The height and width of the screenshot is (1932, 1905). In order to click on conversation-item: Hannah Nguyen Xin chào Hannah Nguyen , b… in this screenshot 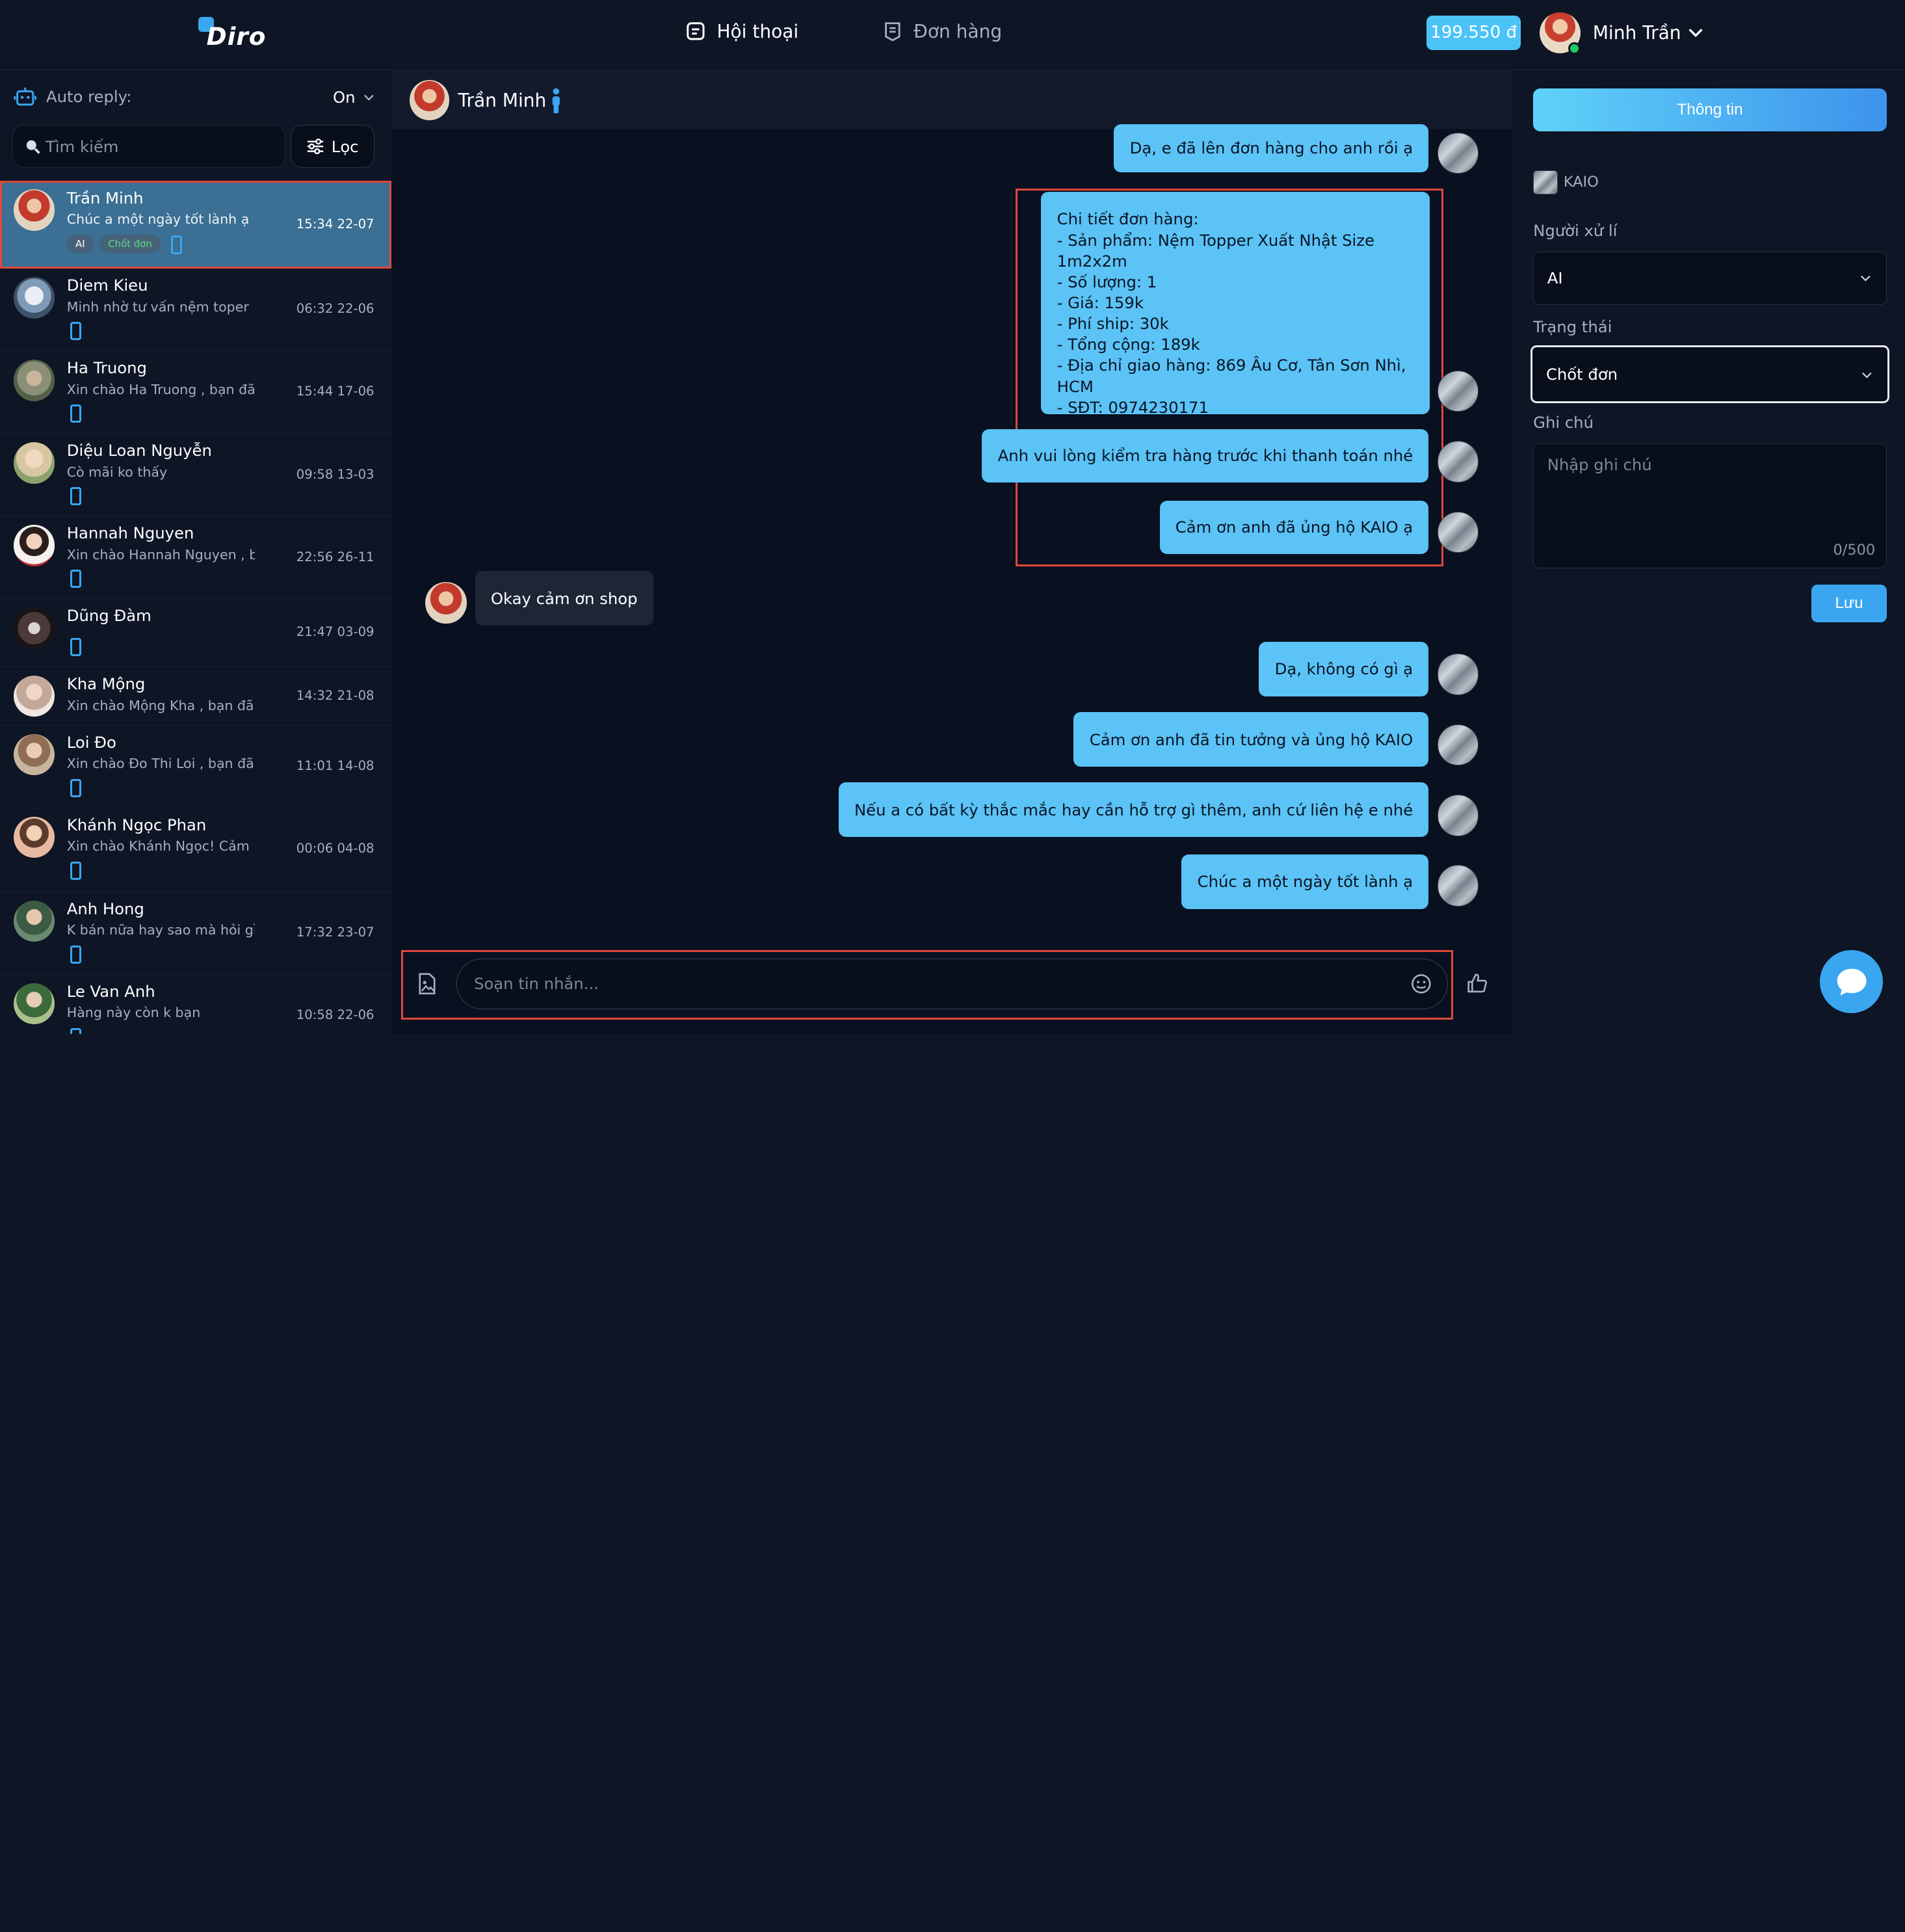, I will do `click(195, 558)`.